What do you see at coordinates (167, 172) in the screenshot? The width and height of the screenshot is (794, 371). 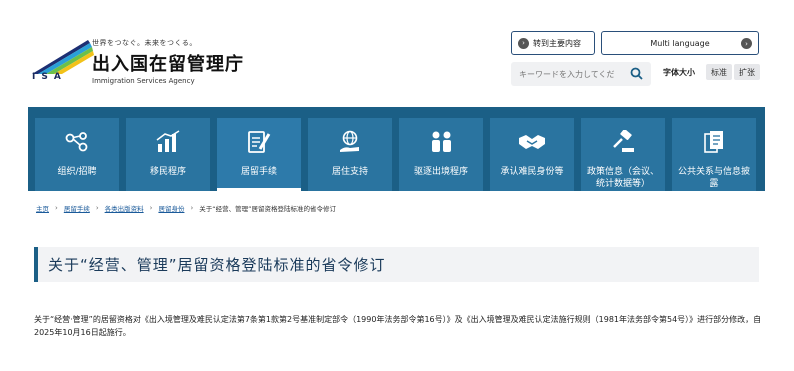 I see `nav-item-label: 移民程序` at bounding box center [167, 172].